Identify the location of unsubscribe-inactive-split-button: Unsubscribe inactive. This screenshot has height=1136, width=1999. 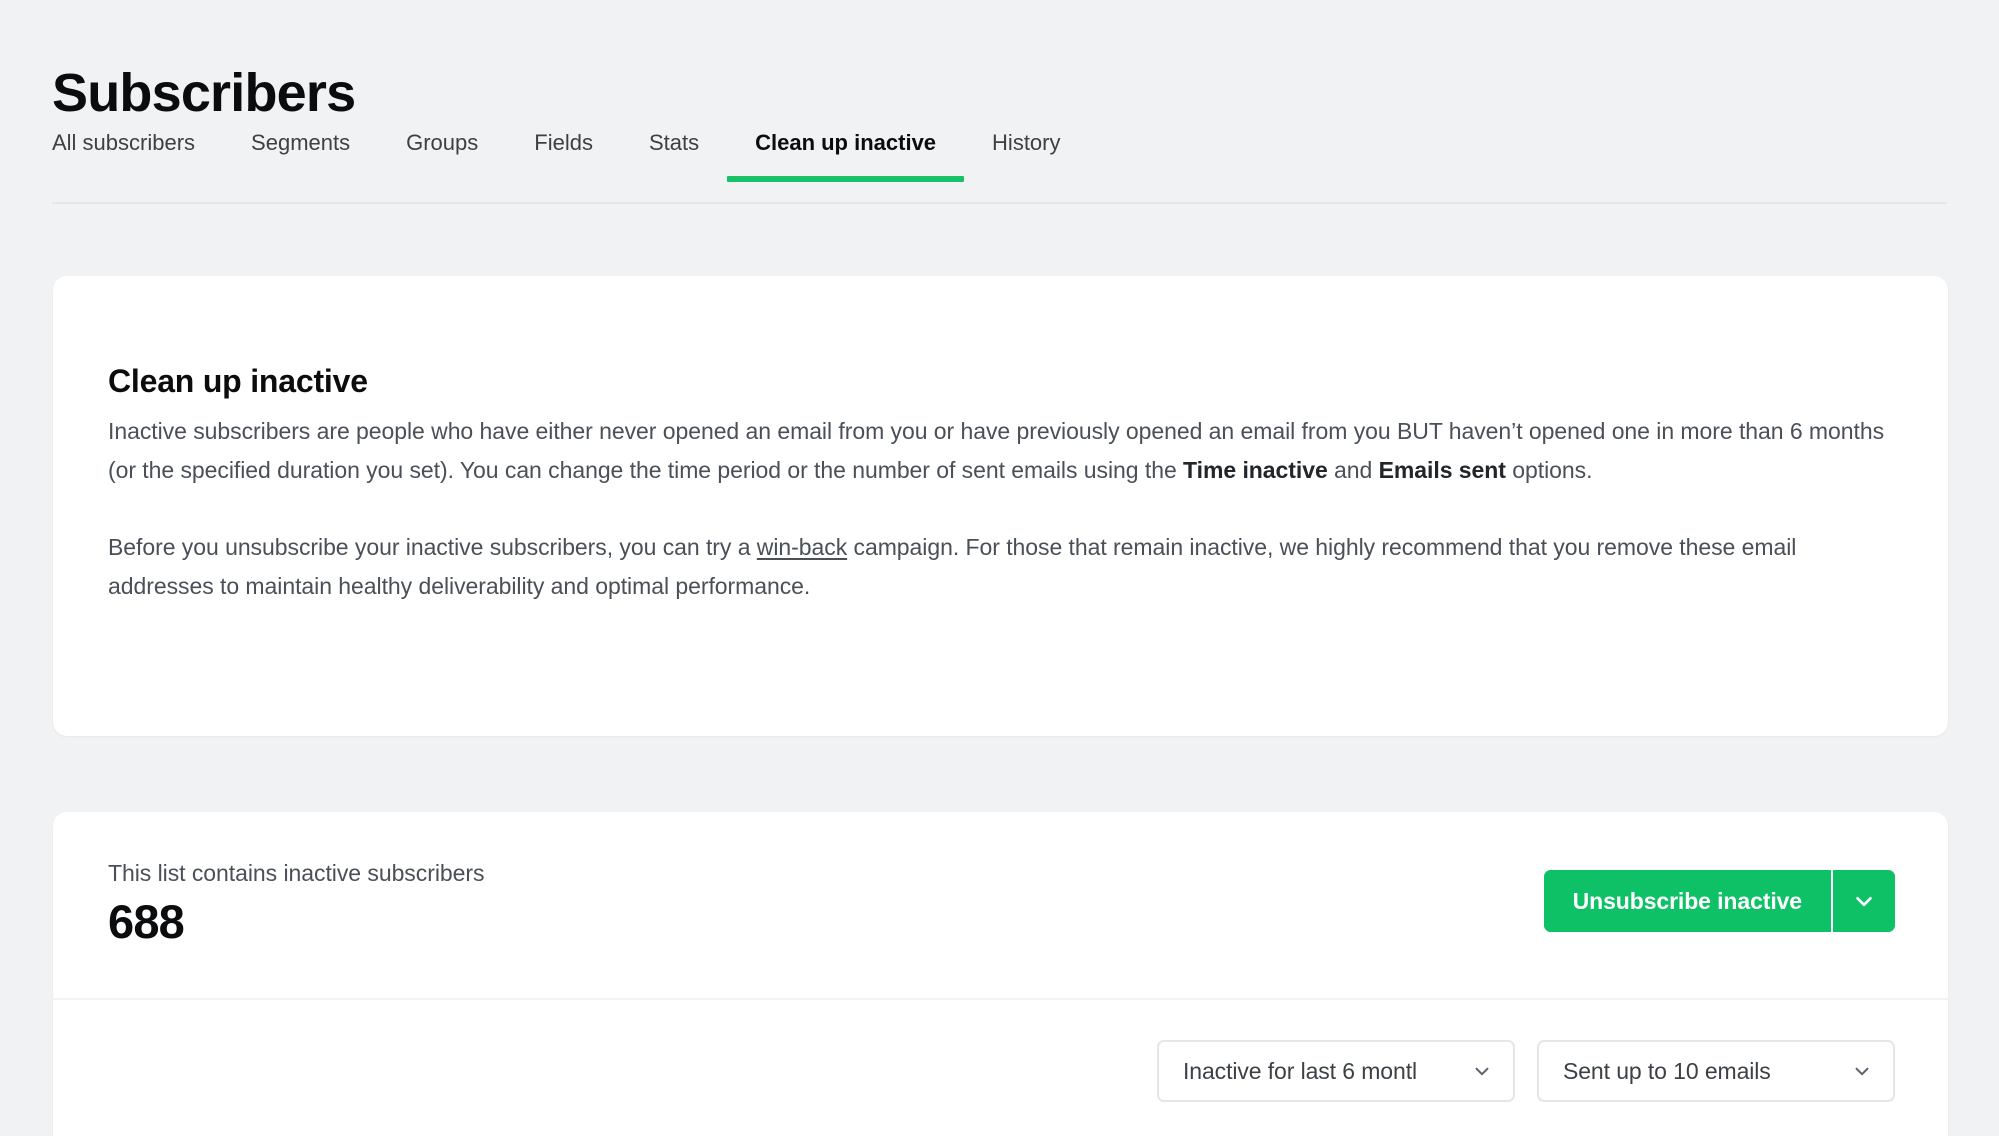
(1719, 901).